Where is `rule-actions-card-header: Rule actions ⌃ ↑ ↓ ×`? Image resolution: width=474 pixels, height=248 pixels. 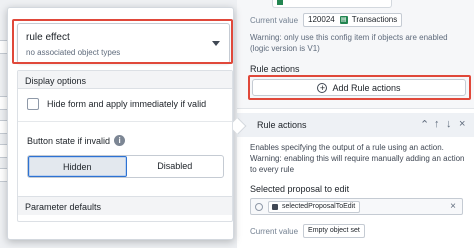
rule-actions-card-header: Rule actions ⌃ ↑ ↓ × is located at coordinates (355, 125).